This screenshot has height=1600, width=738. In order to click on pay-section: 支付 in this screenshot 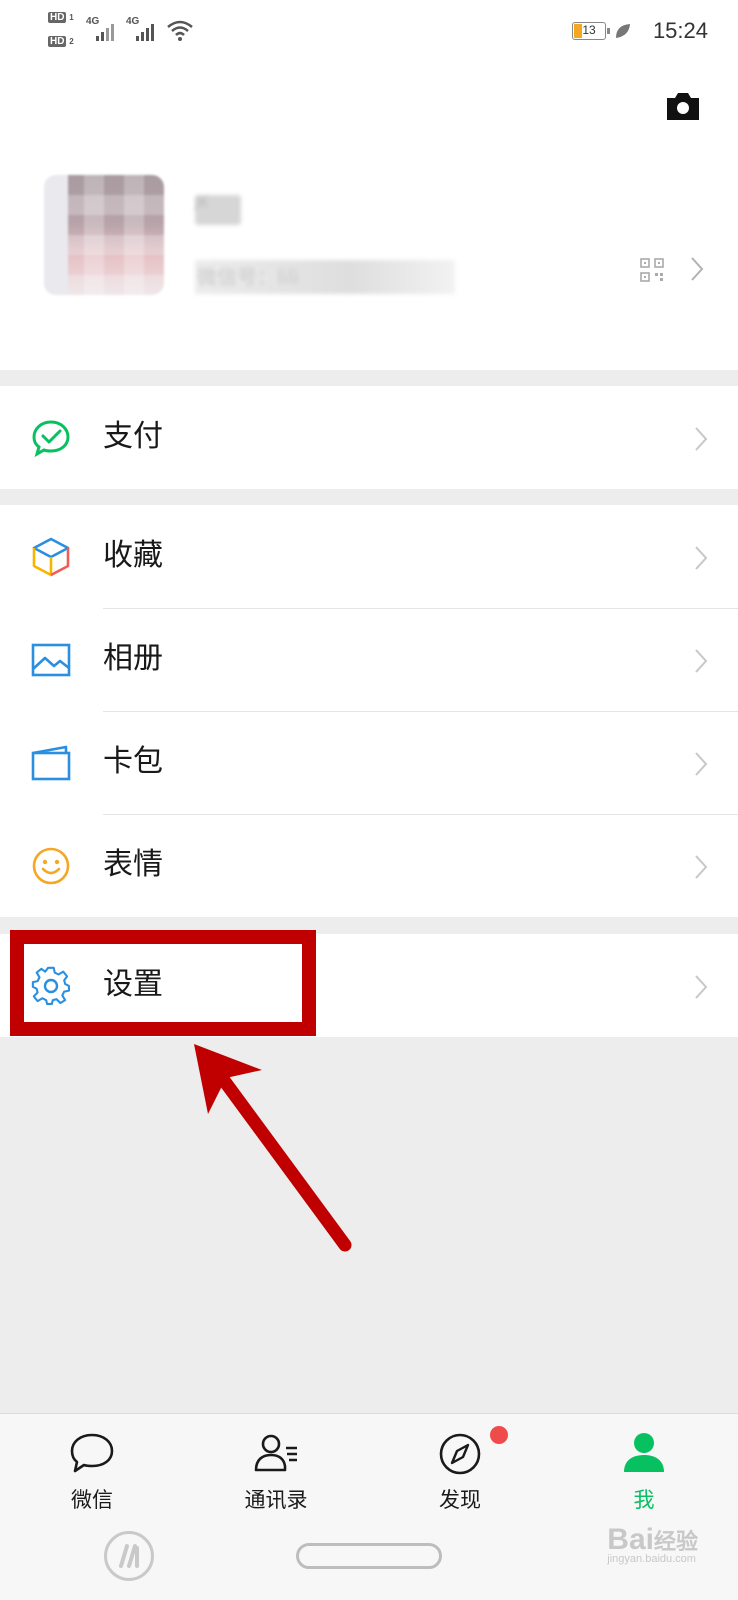, I will do `click(369, 437)`.